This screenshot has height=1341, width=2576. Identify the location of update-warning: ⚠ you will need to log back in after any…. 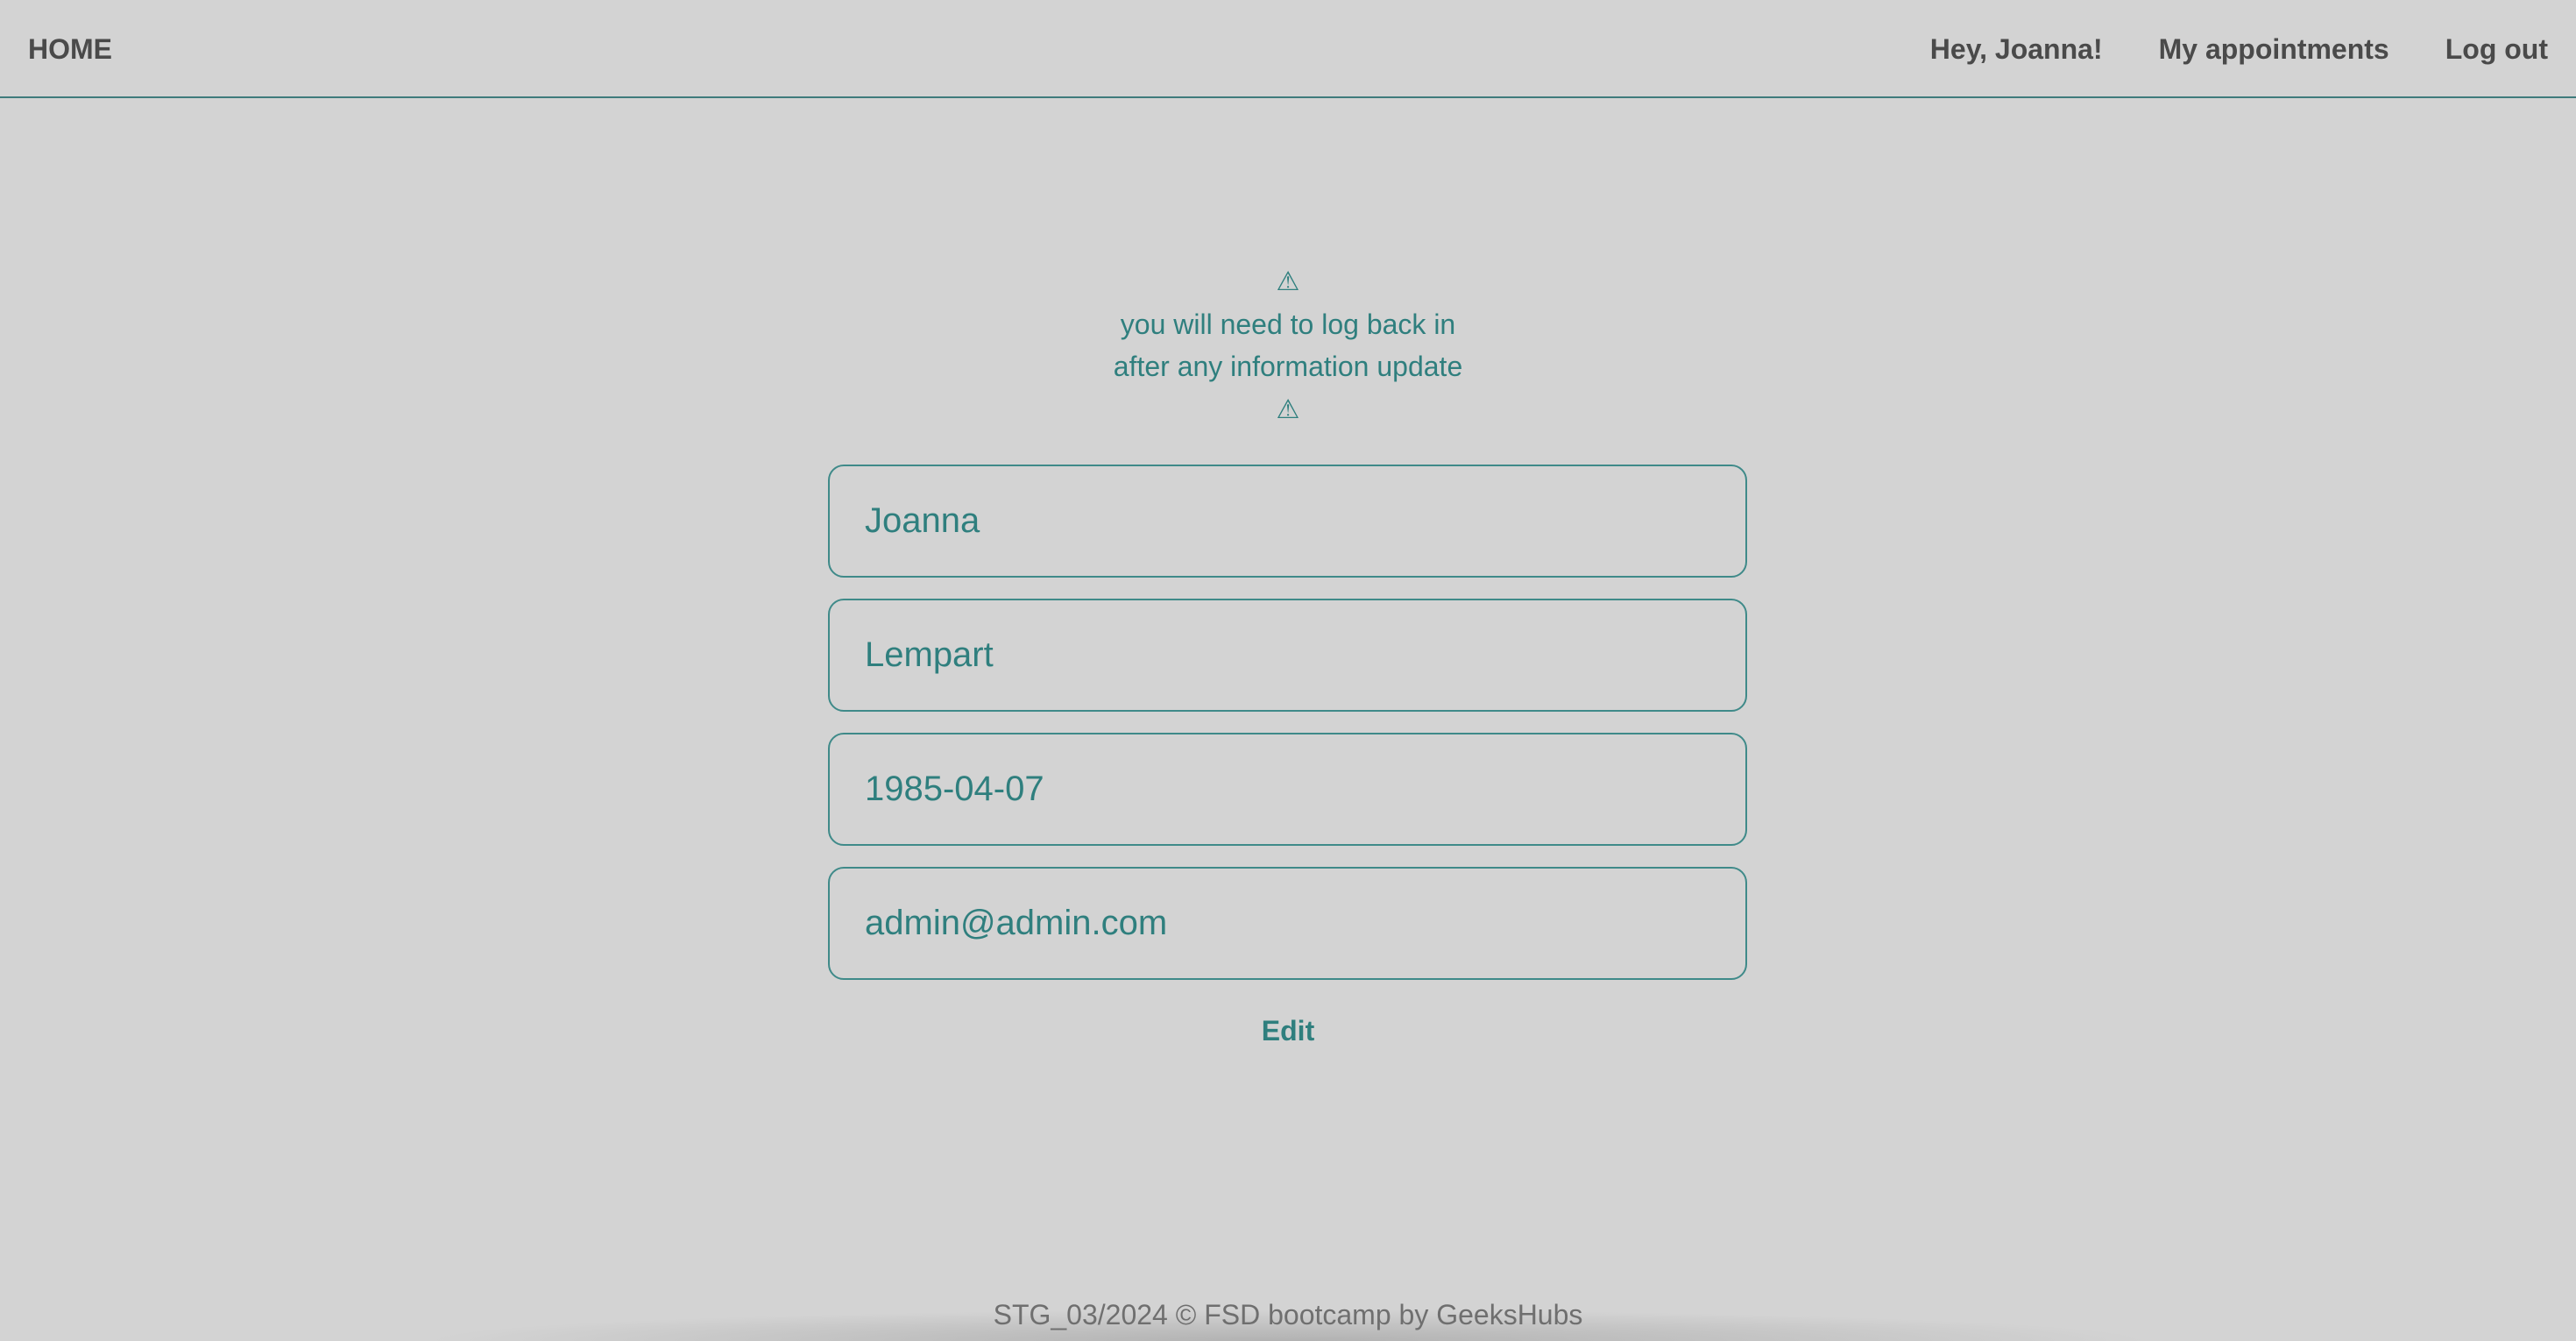
(1288, 345).